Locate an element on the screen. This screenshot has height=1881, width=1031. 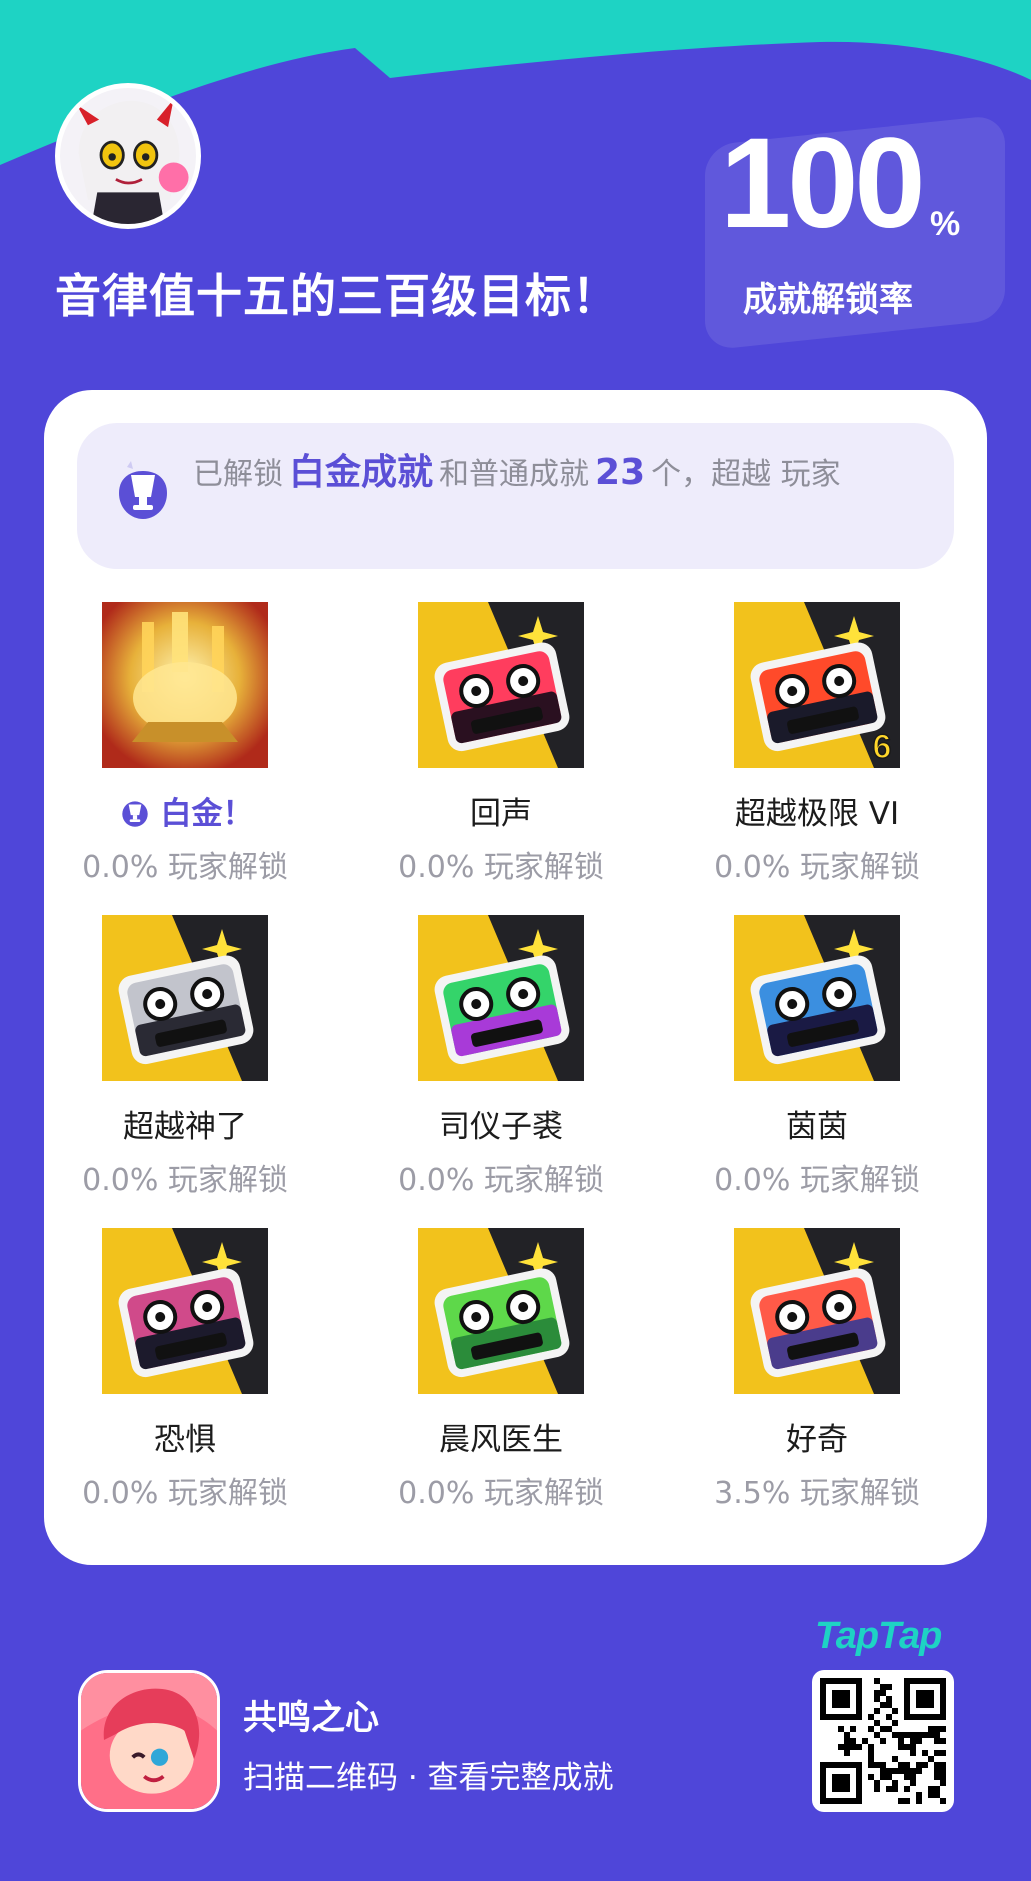
achievement-name: 茵茵 is located at coordinates (817, 1127).